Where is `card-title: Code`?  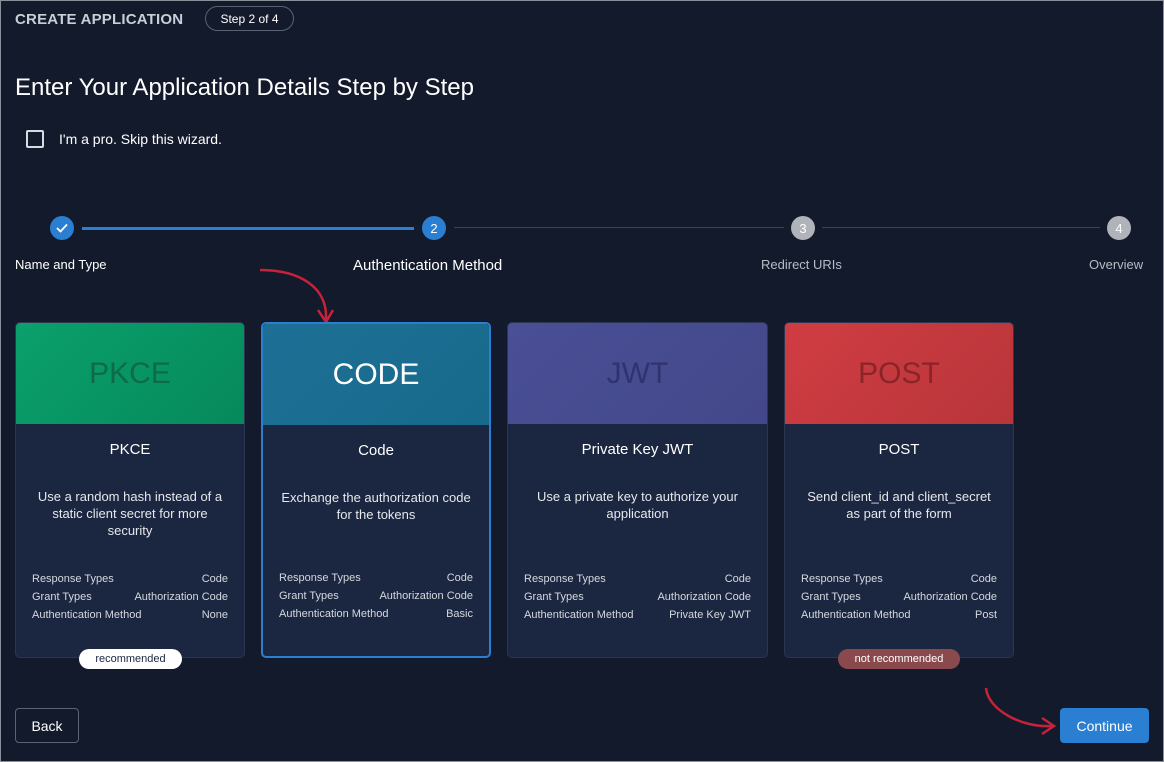
card-title: Code is located at coordinates (376, 450).